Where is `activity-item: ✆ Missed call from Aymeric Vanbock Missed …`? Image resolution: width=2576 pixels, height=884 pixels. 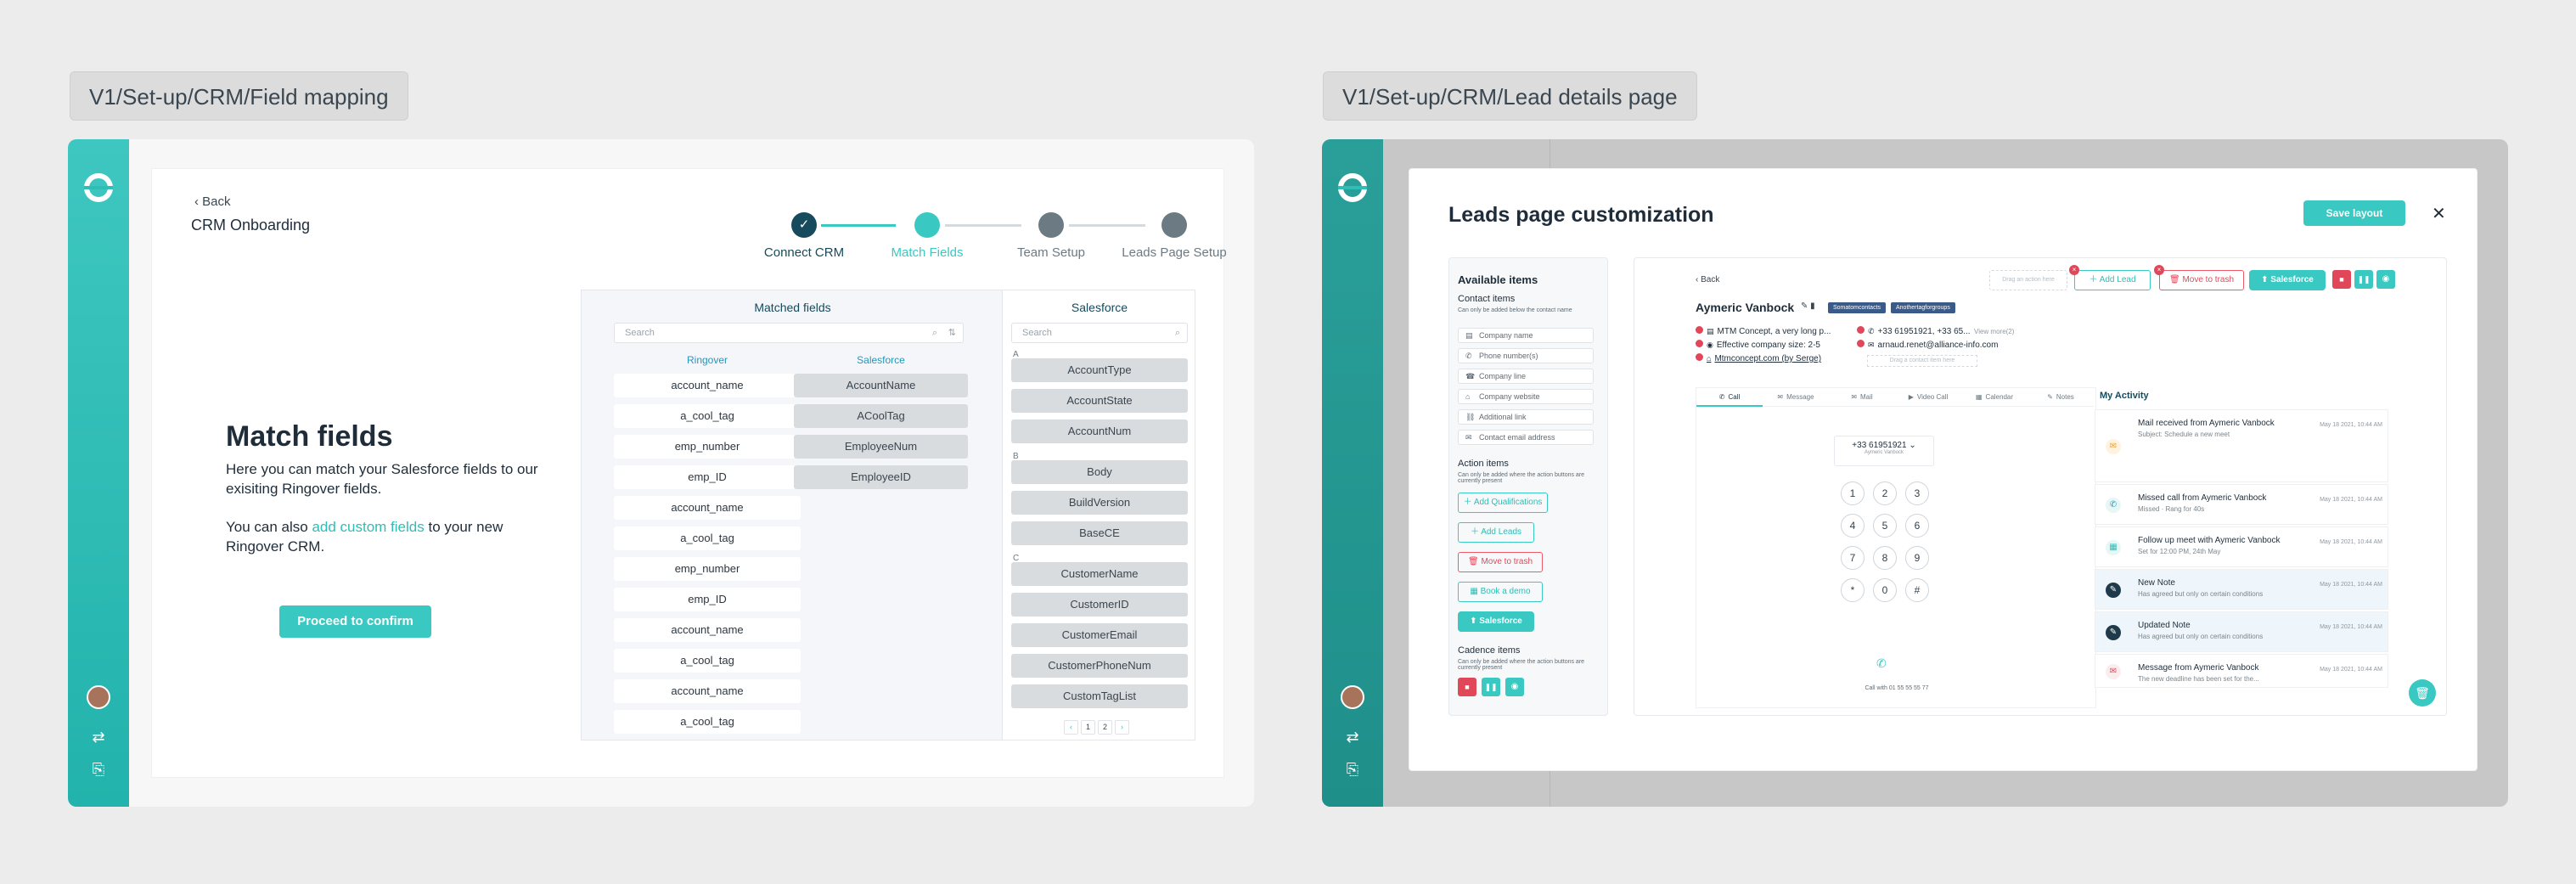 activity-item: ✆ Missed call from Aymeric Vanbock Missed … is located at coordinates (2241, 504).